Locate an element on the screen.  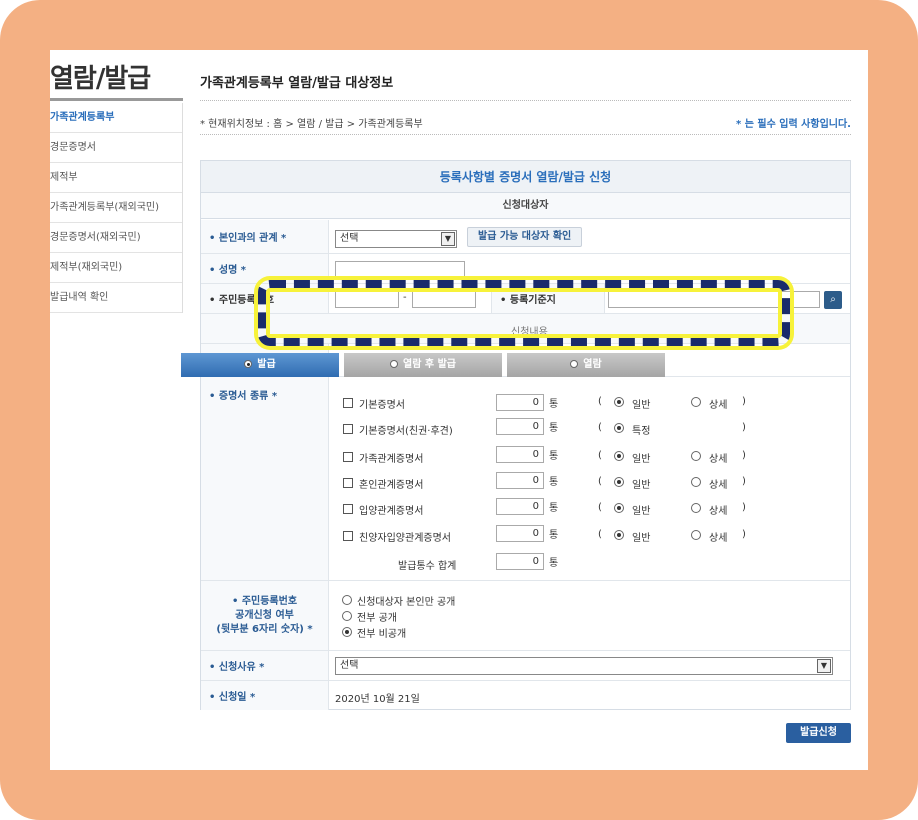
check-eligible-button: 발급 가능 대상자 확인 is located at coordinates (525, 237).